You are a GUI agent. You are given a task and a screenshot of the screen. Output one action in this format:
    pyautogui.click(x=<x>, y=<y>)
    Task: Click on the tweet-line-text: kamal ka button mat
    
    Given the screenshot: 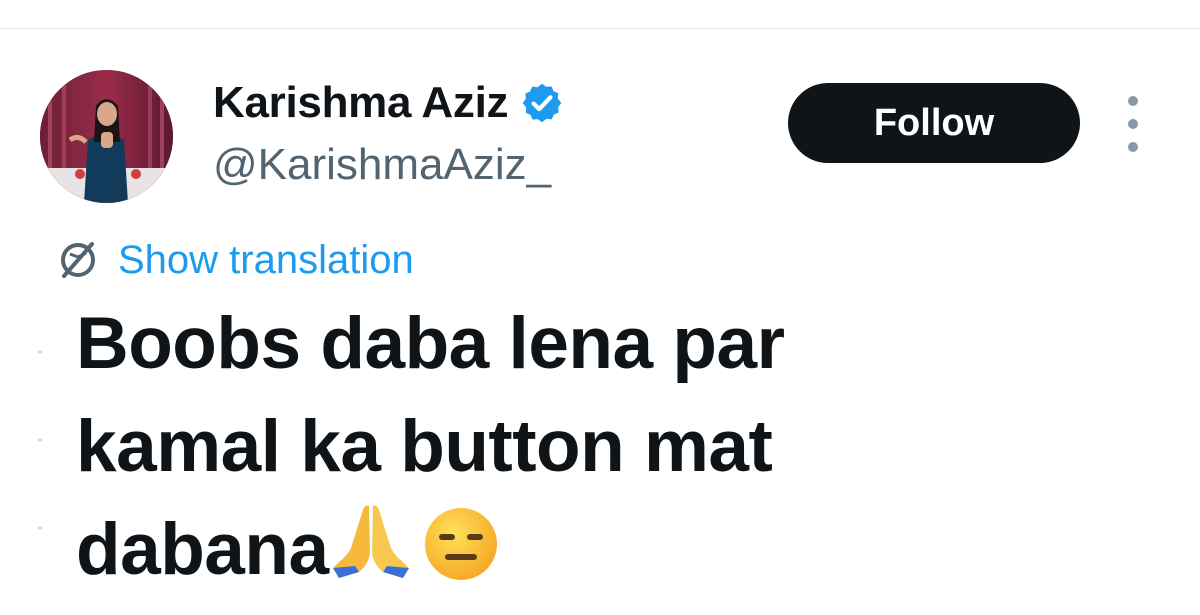 What is the action you would take?
    pyautogui.click(x=424, y=446)
    